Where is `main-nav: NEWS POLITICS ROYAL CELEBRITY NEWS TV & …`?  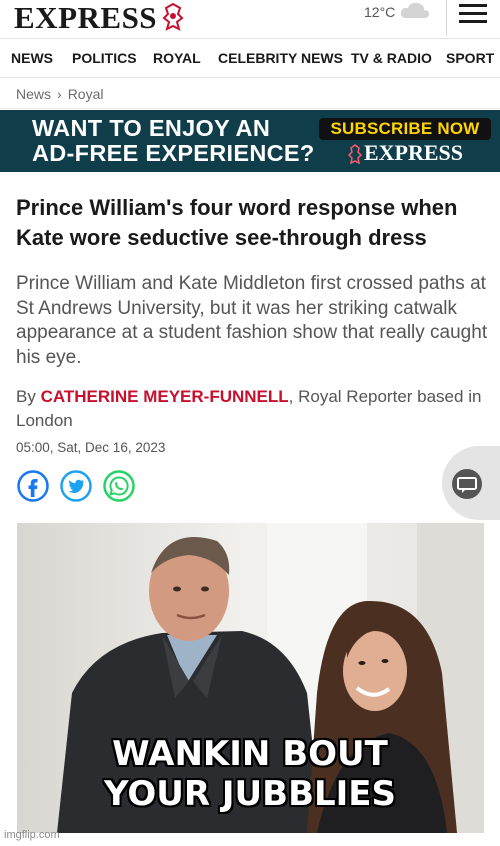
main-nav: NEWS POLITICS ROYAL CELEBRITY NEWS TV & … is located at coordinates (250, 58).